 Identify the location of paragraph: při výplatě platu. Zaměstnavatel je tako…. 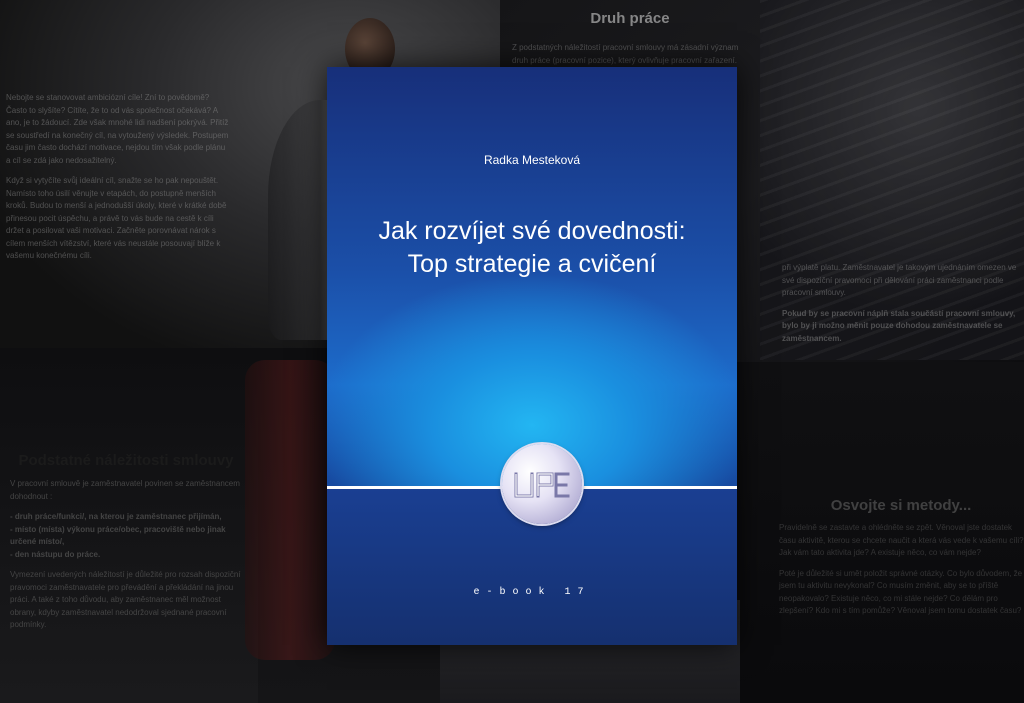
(899, 280).